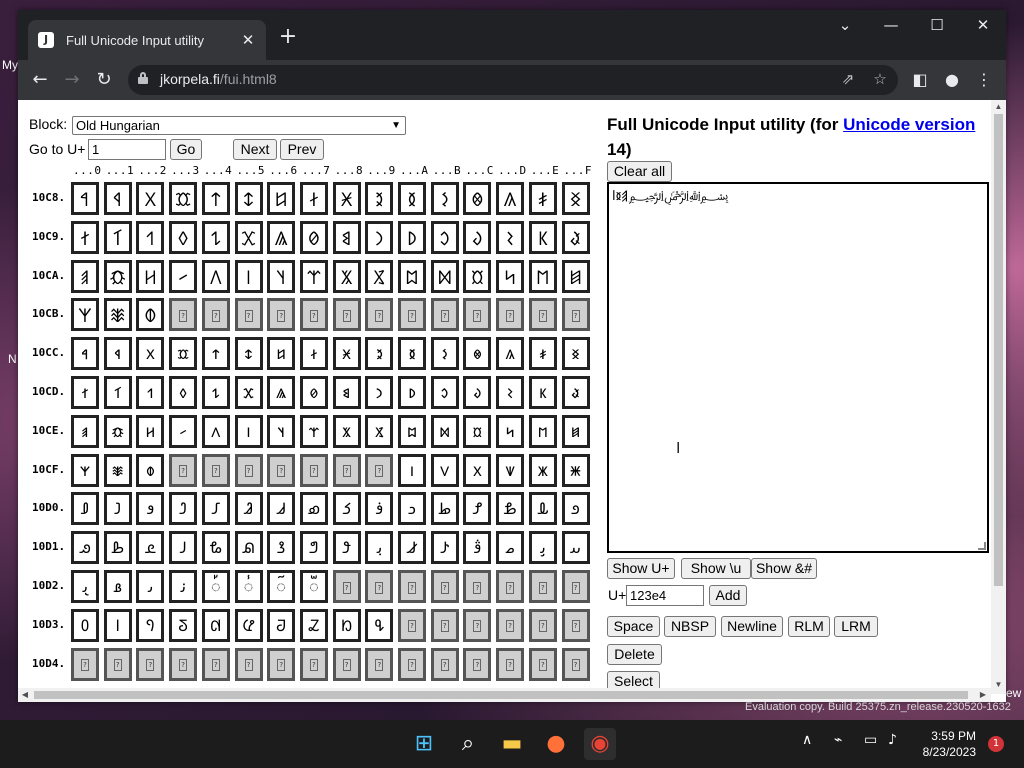 The width and height of the screenshot is (1024, 768). Describe the element at coordinates (984, 80) in the screenshot. I see `menu-icon: ⋮` at that location.